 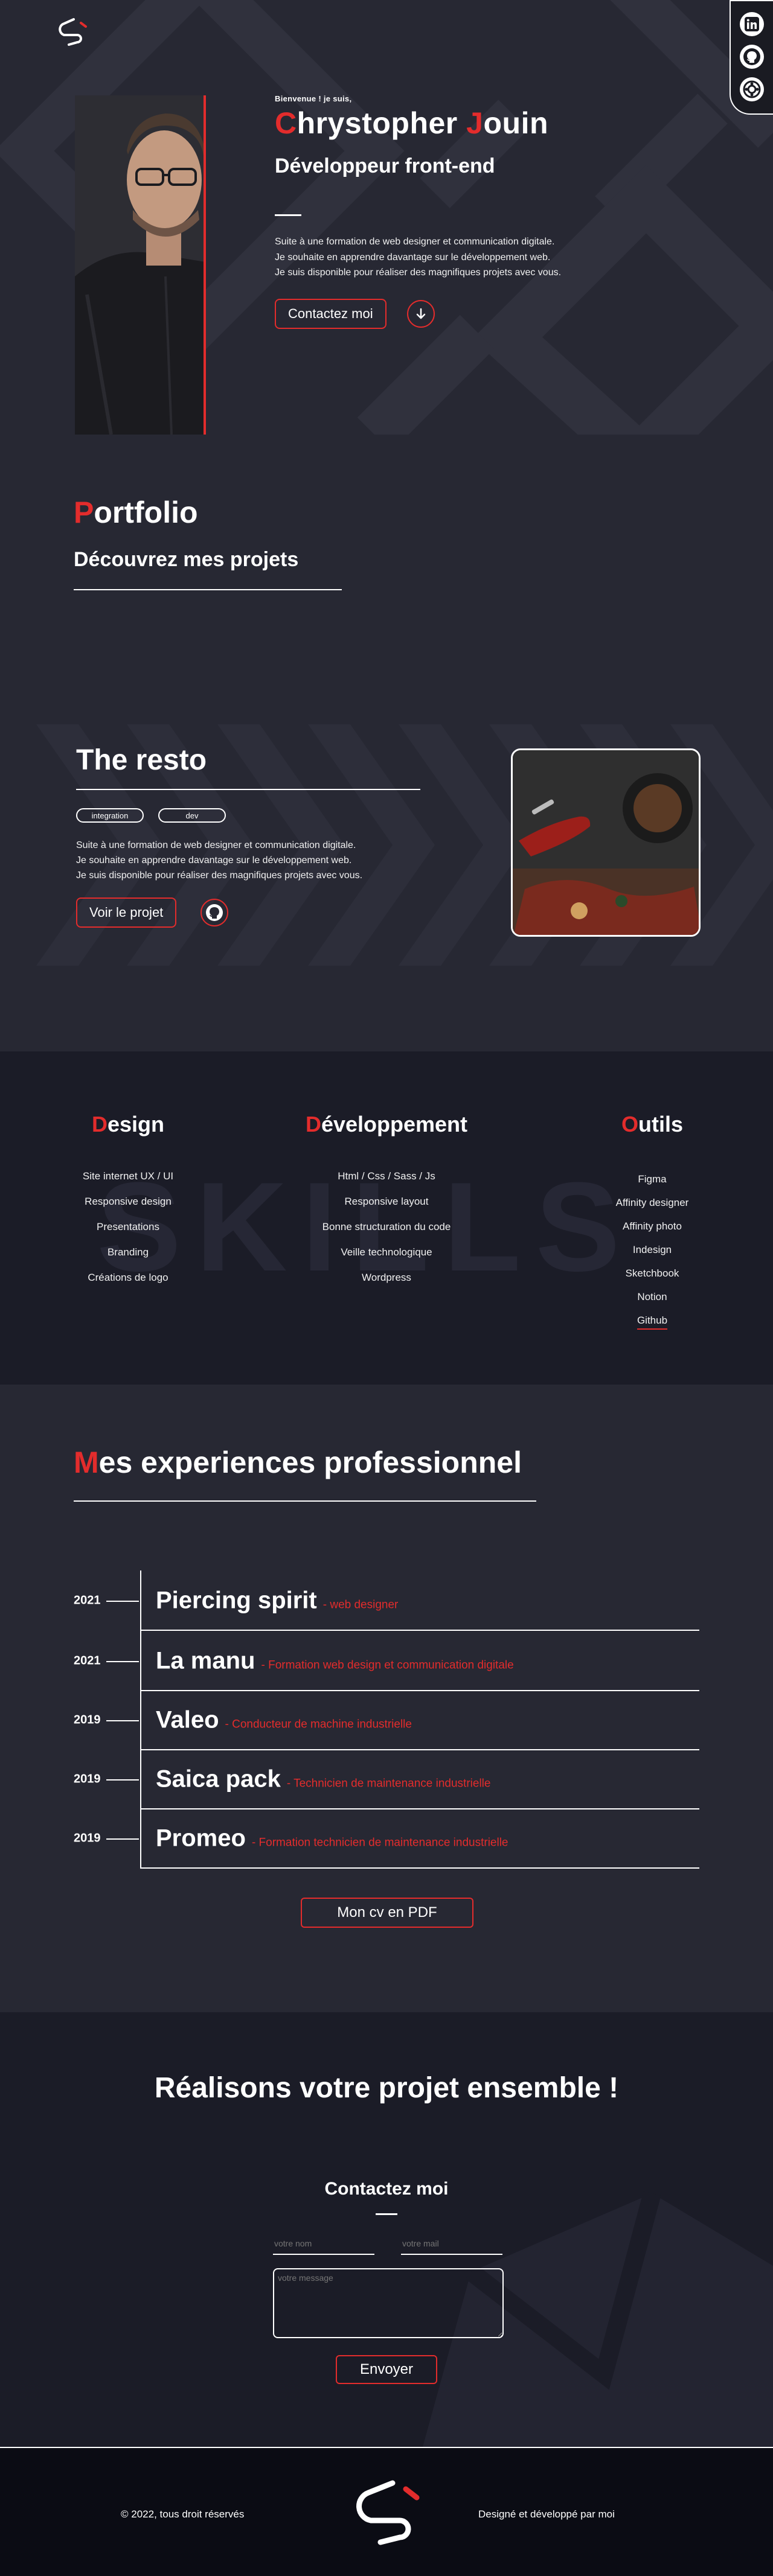 What do you see at coordinates (192, 815) in the screenshot?
I see `project-tag: dev` at bounding box center [192, 815].